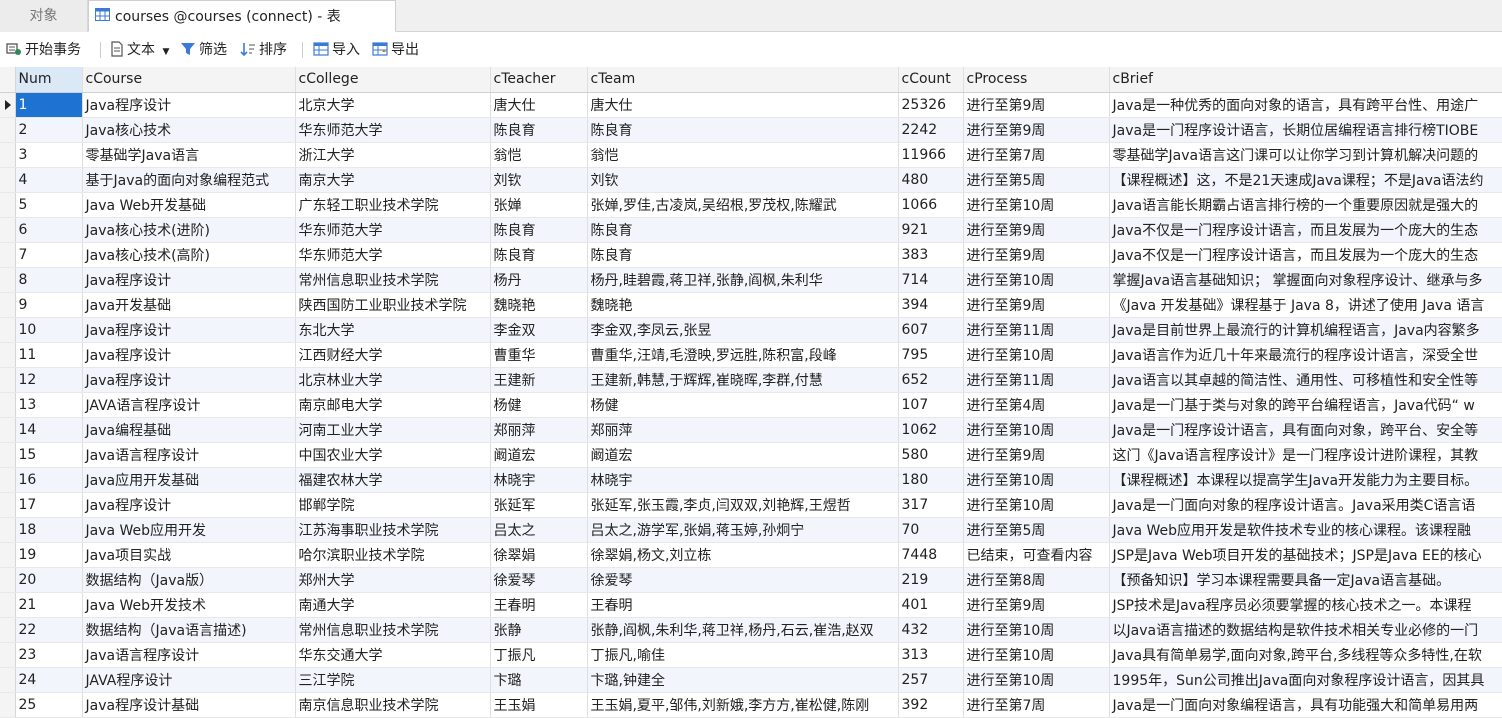 The width and height of the screenshot is (1502, 718). Describe the element at coordinates (49, 480) in the screenshot. I see `cell-num: 16` at that location.